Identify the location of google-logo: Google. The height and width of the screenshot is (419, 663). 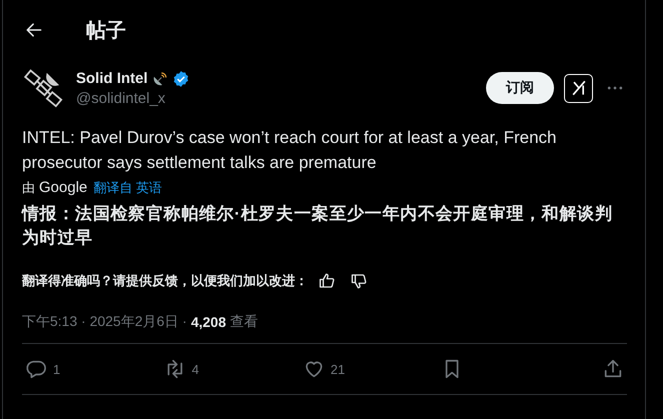
(63, 187).